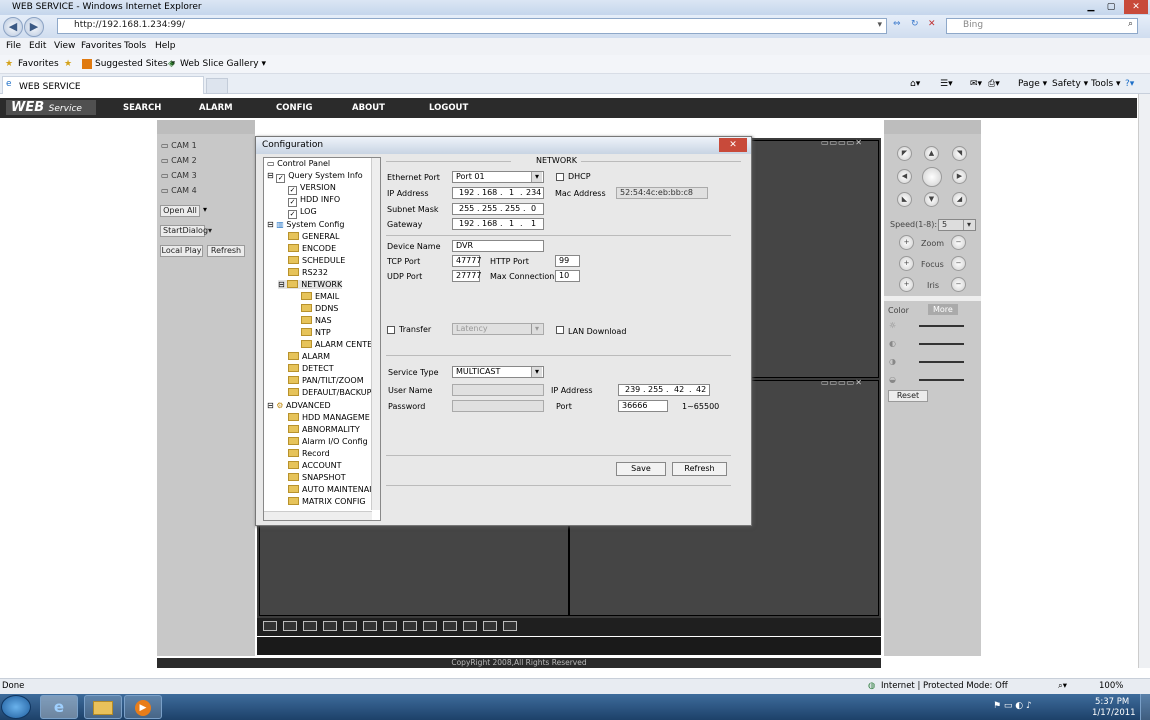  I want to click on tree-alarm-io: Alarm I/O Config, so click(328, 441).